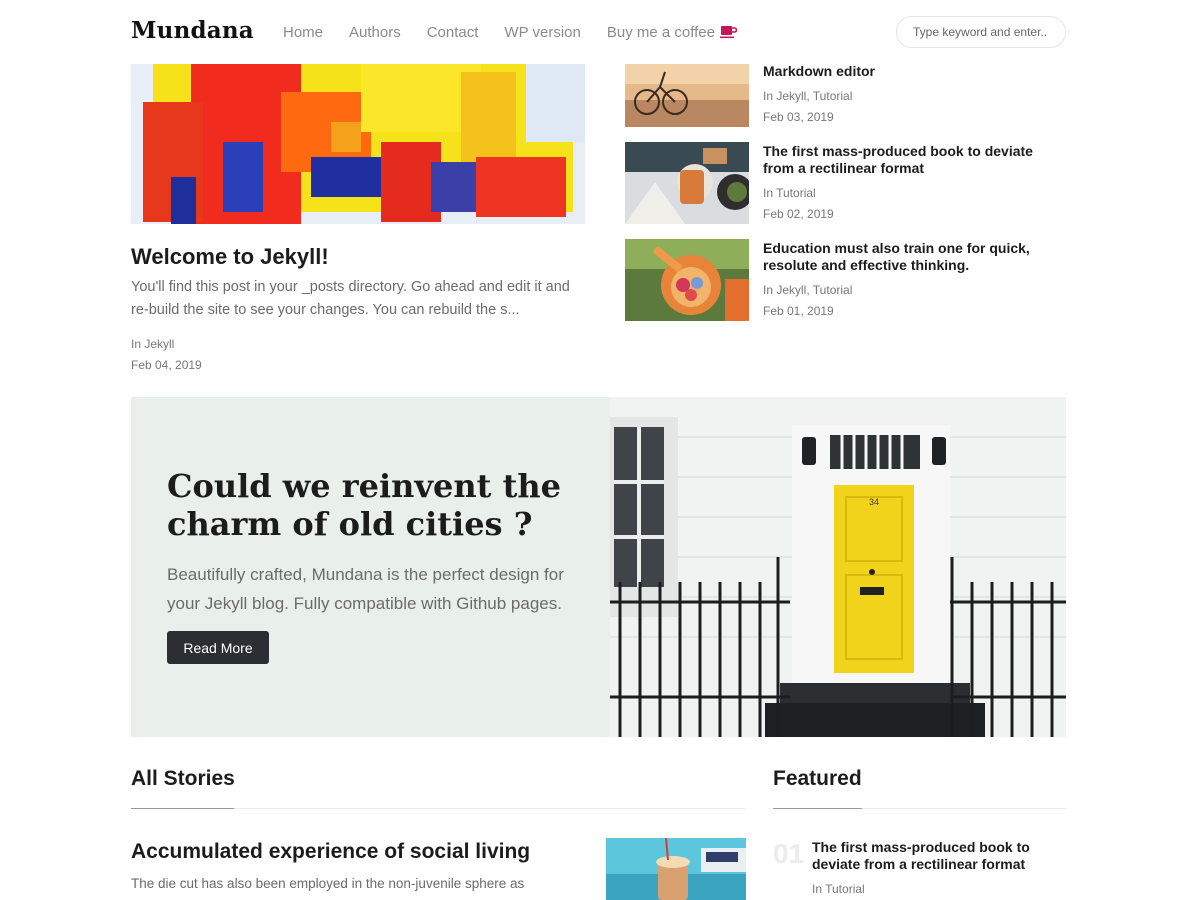  Describe the element at coordinates (874, 502) in the screenshot. I see `door-number: 34` at that location.